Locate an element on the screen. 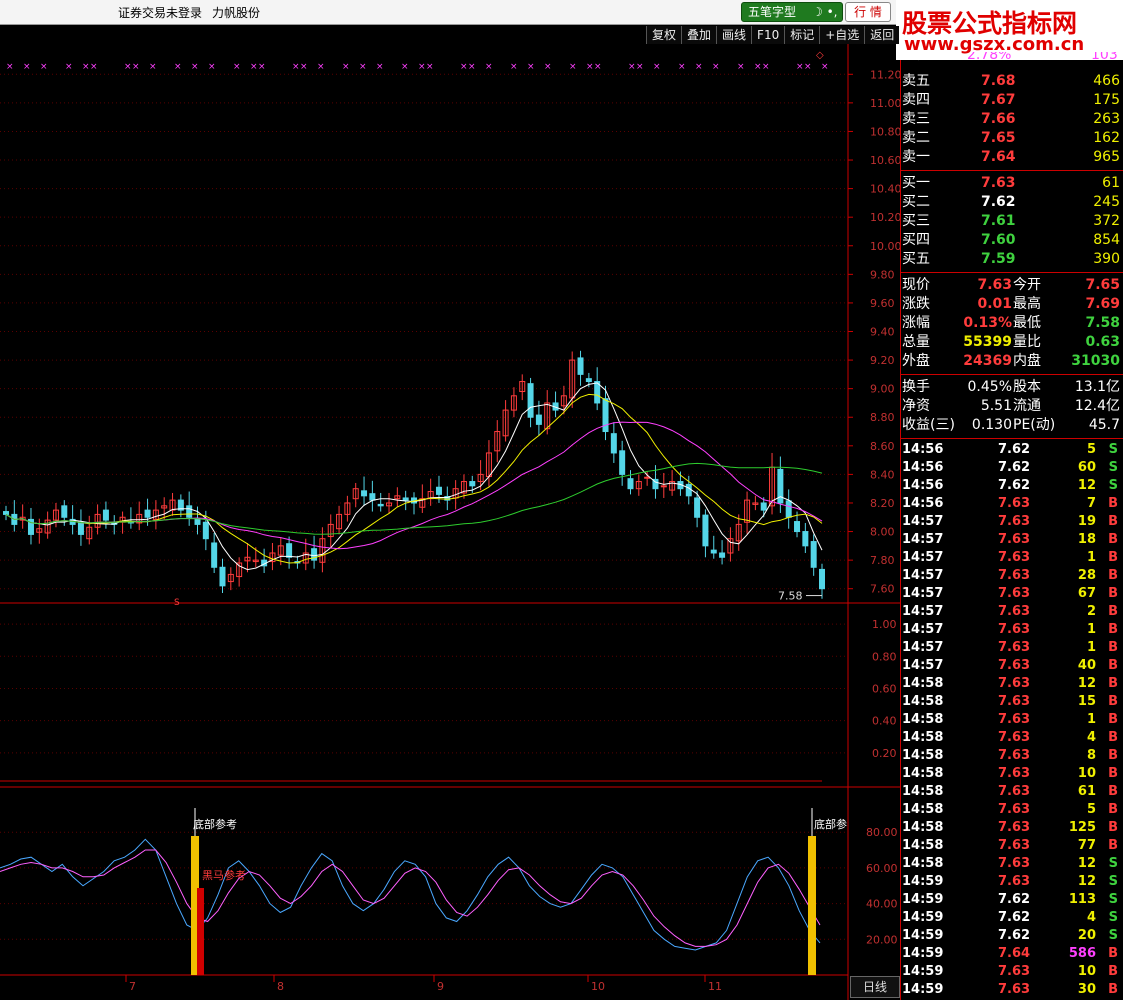 The width and height of the screenshot is (1123, 1000). f10-button: F10 is located at coordinates (768, 35).